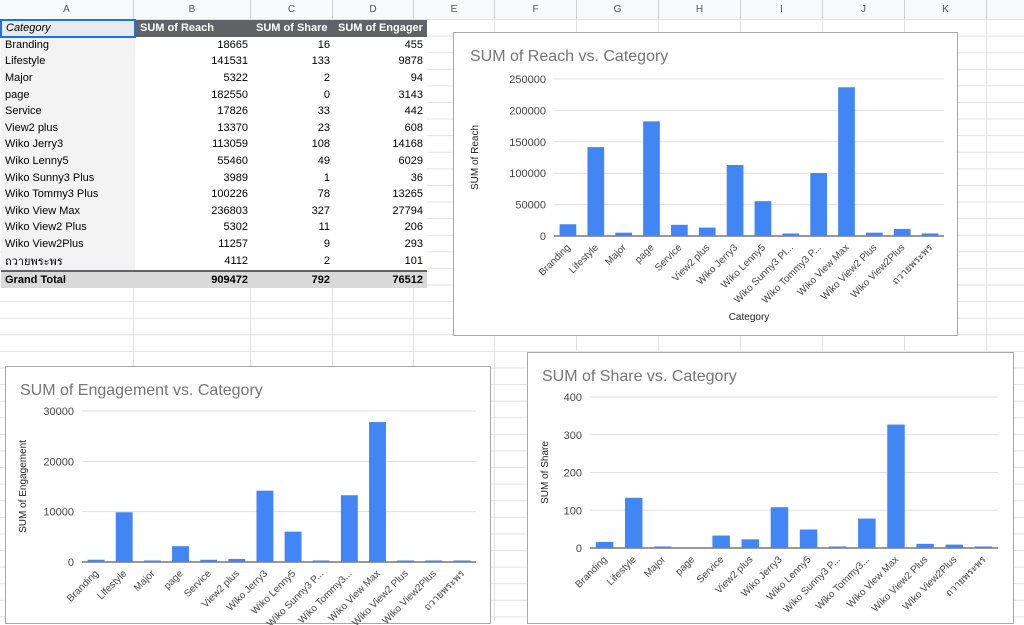  What do you see at coordinates (193, 161) in the screenshot?
I see `cell-reach: 55460` at bounding box center [193, 161].